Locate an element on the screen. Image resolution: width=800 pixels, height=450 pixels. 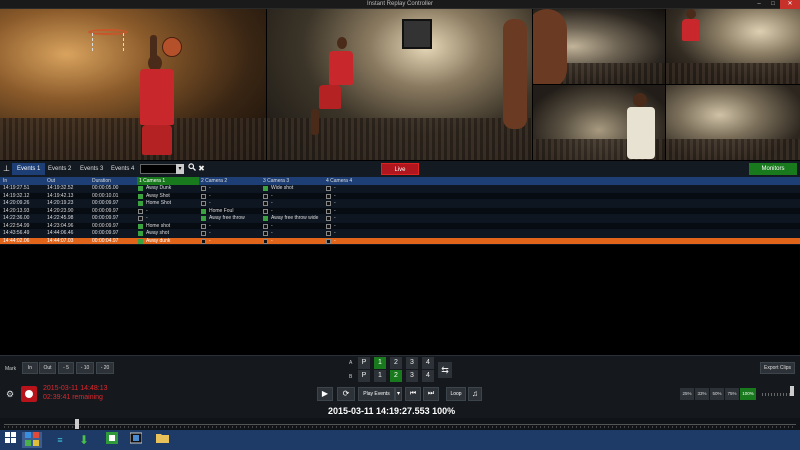
header-camera-2: 2 Camera 2 is located at coordinates (214, 181).